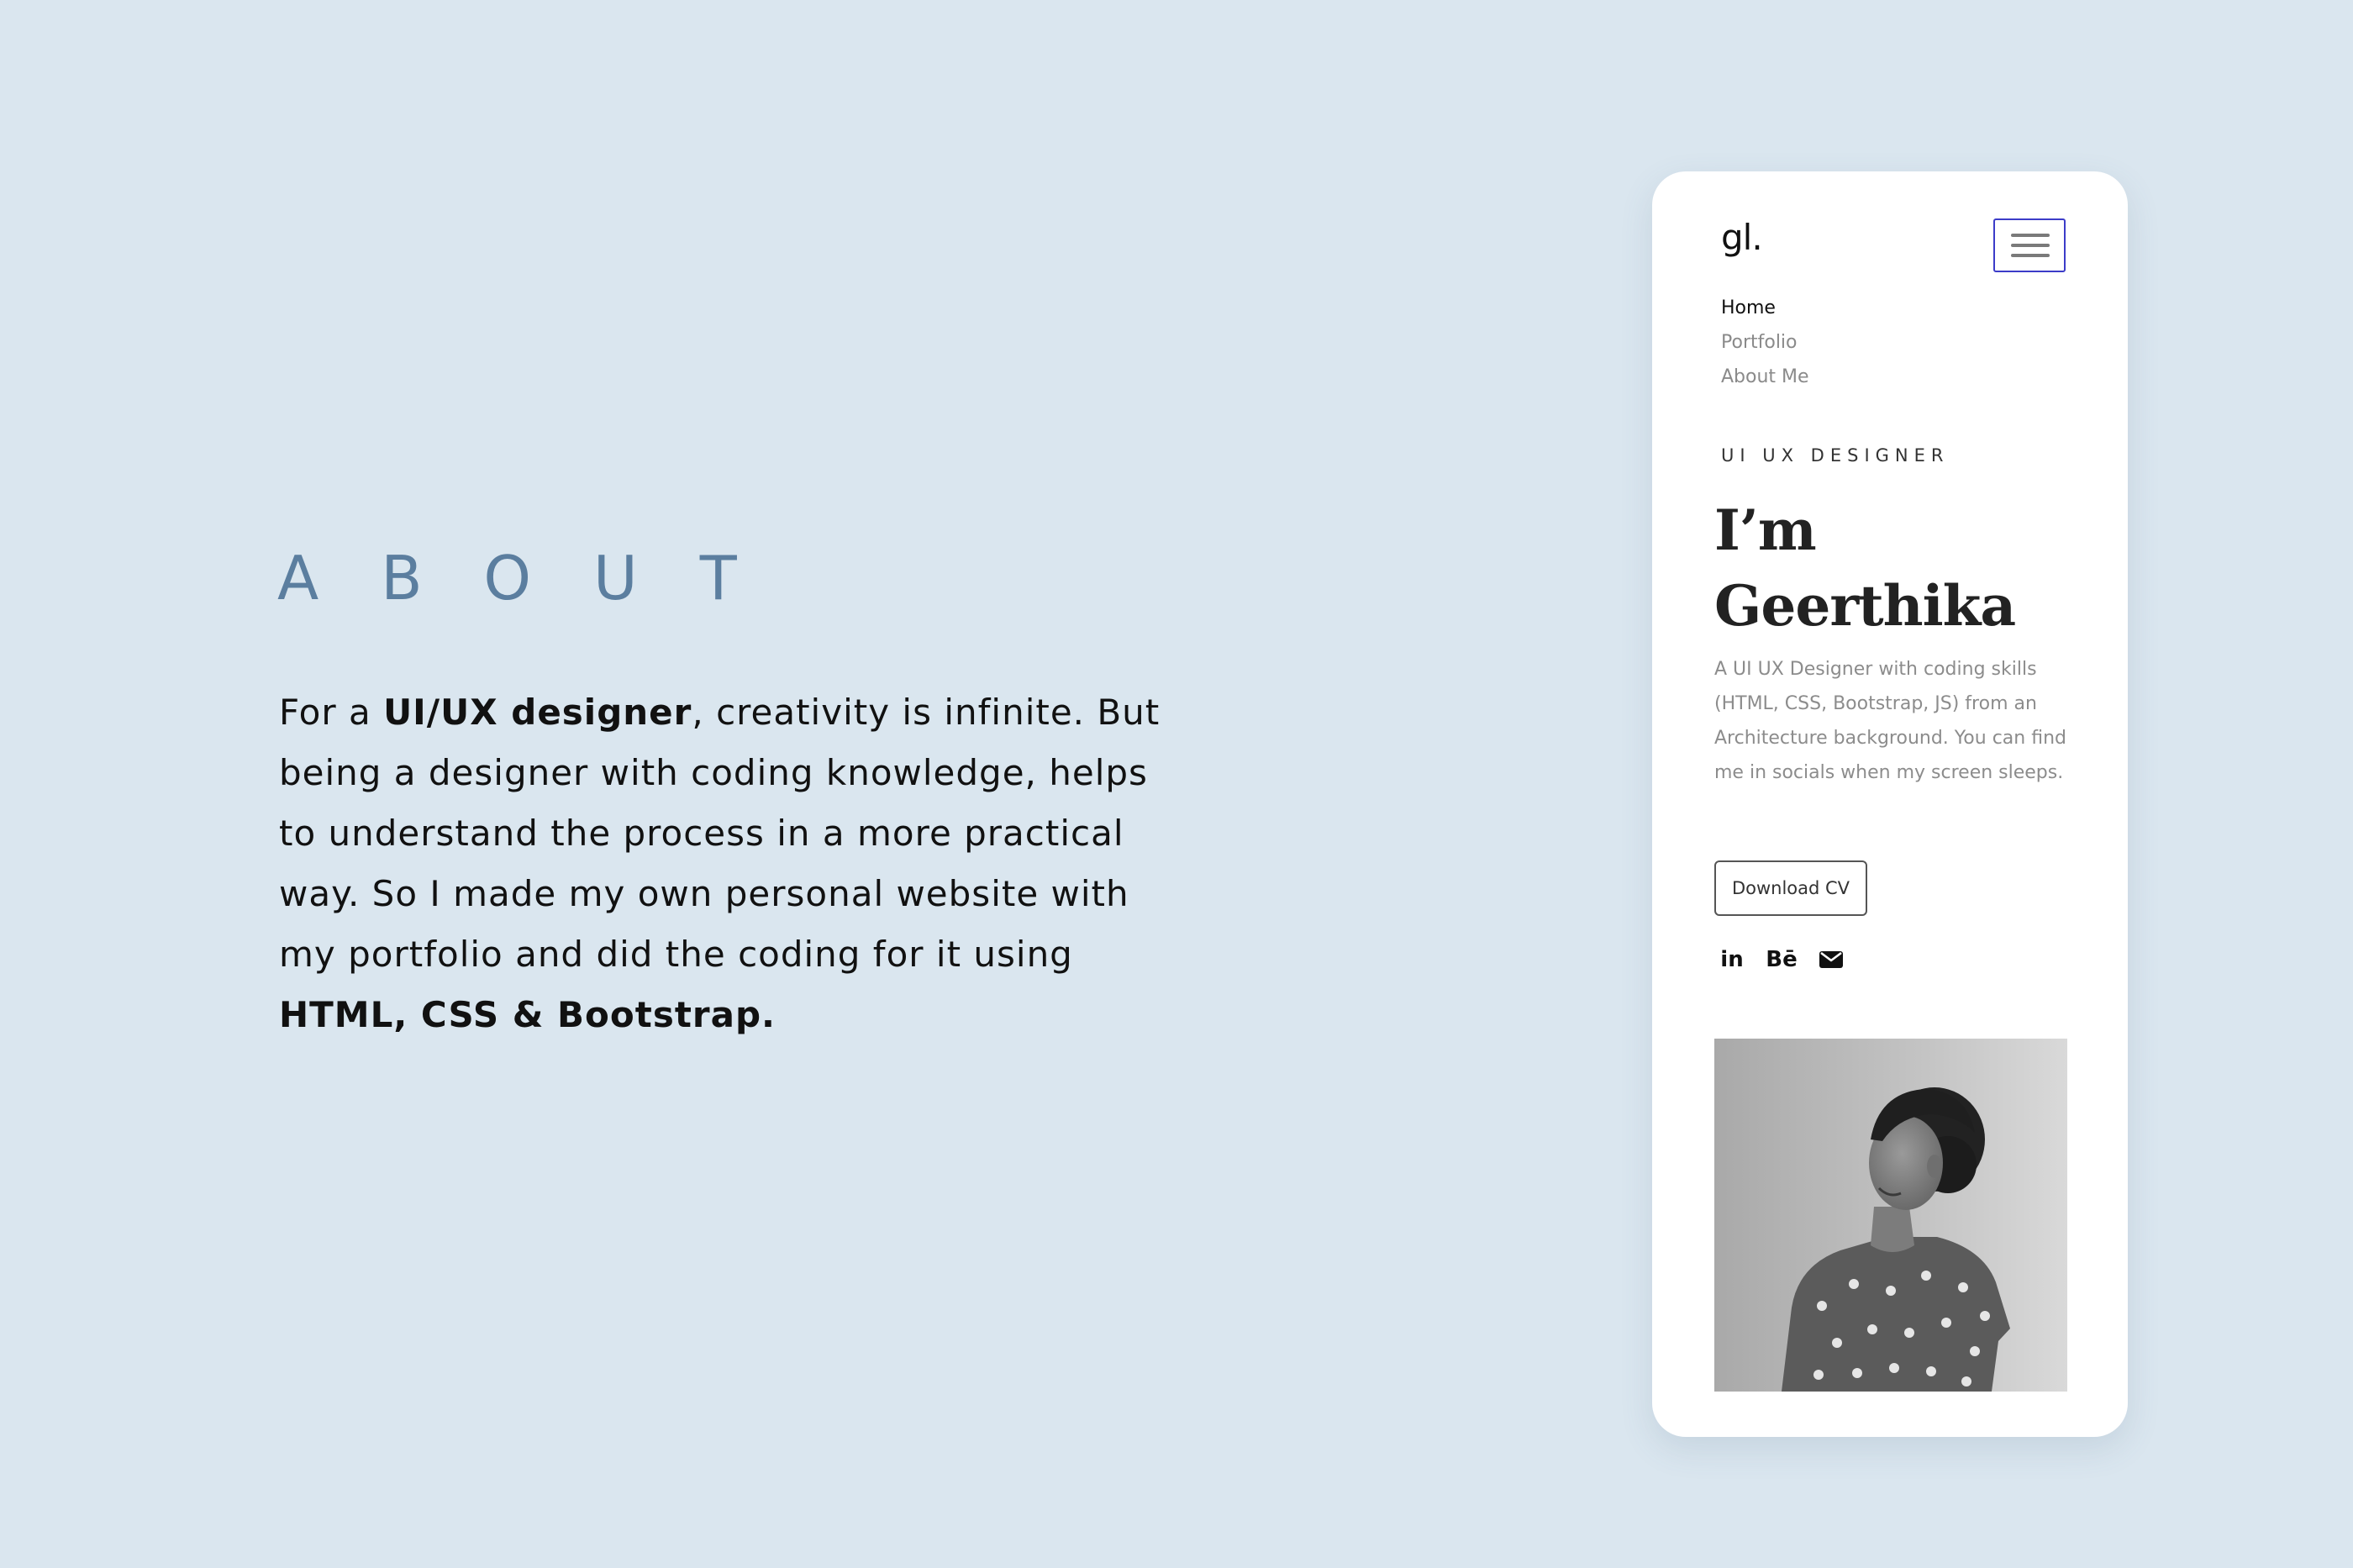 This screenshot has height=1568, width=2353. Describe the element at coordinates (1732, 960) in the screenshot. I see `linkedin-icon: in` at that location.